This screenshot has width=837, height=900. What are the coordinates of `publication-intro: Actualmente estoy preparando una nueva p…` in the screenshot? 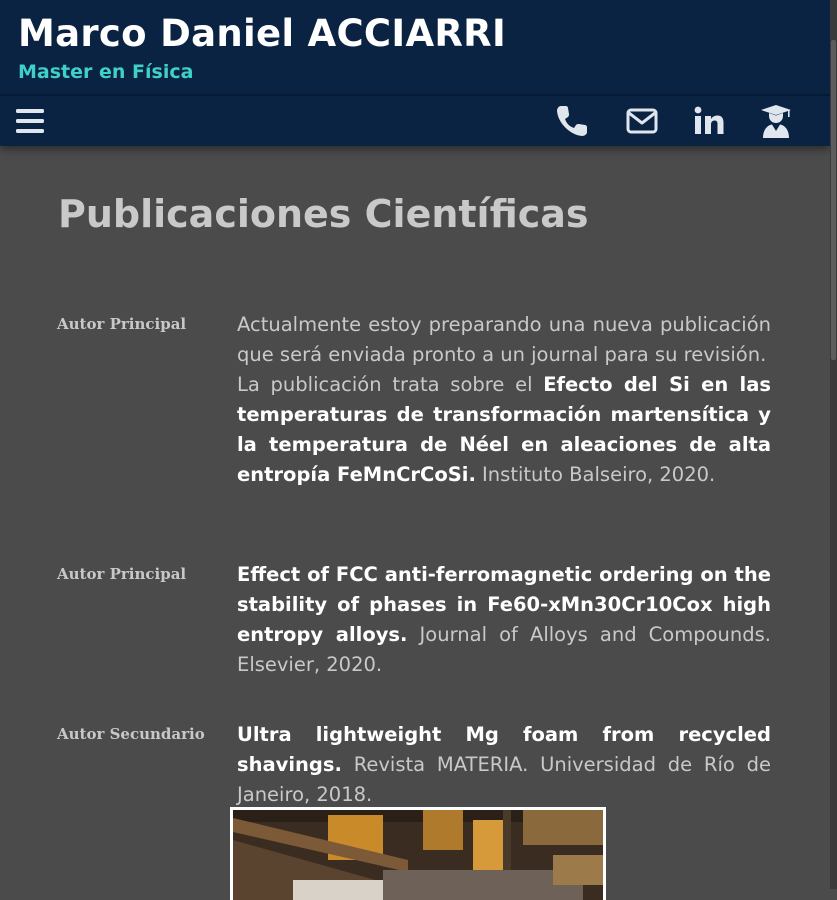 It's located at (504, 339).